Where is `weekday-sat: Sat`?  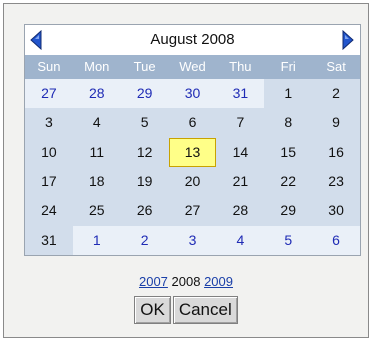 weekday-sat: Sat is located at coordinates (336, 66).